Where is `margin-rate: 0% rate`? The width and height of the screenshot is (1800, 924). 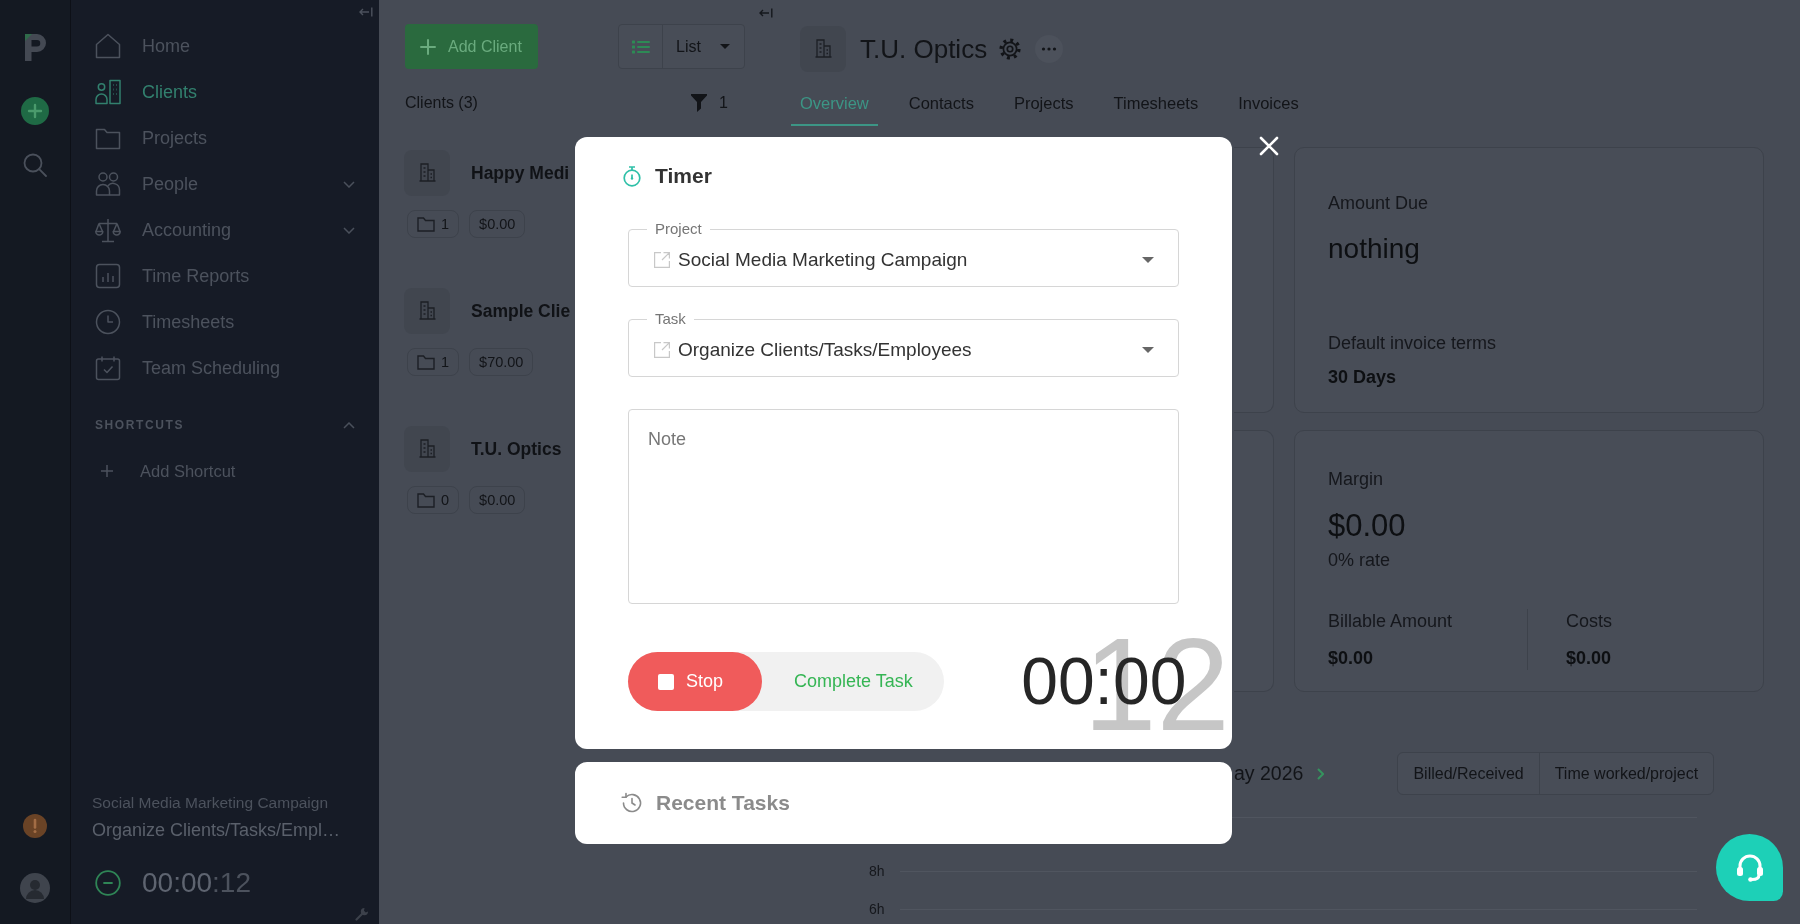
margin-rate: 0% rate is located at coordinates (1359, 560).